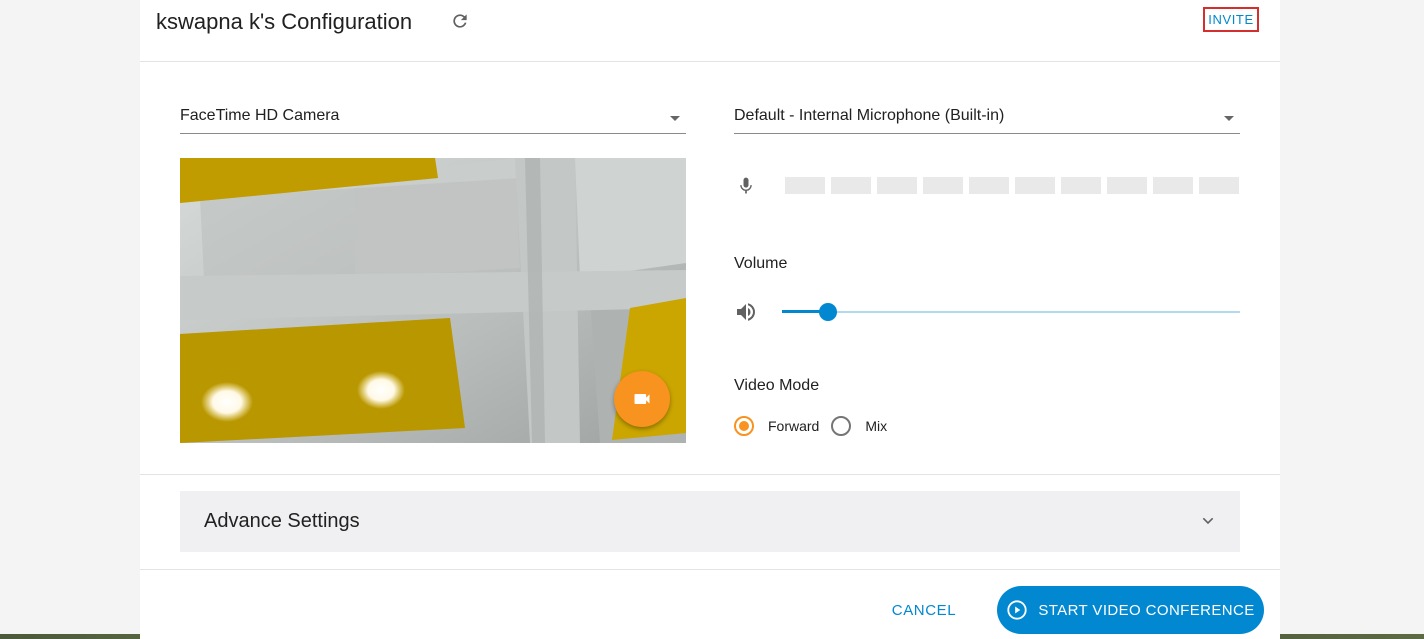 Image resolution: width=1424 pixels, height=639 pixels. I want to click on camera-select-value: FaceTime HD Camera, so click(260, 115).